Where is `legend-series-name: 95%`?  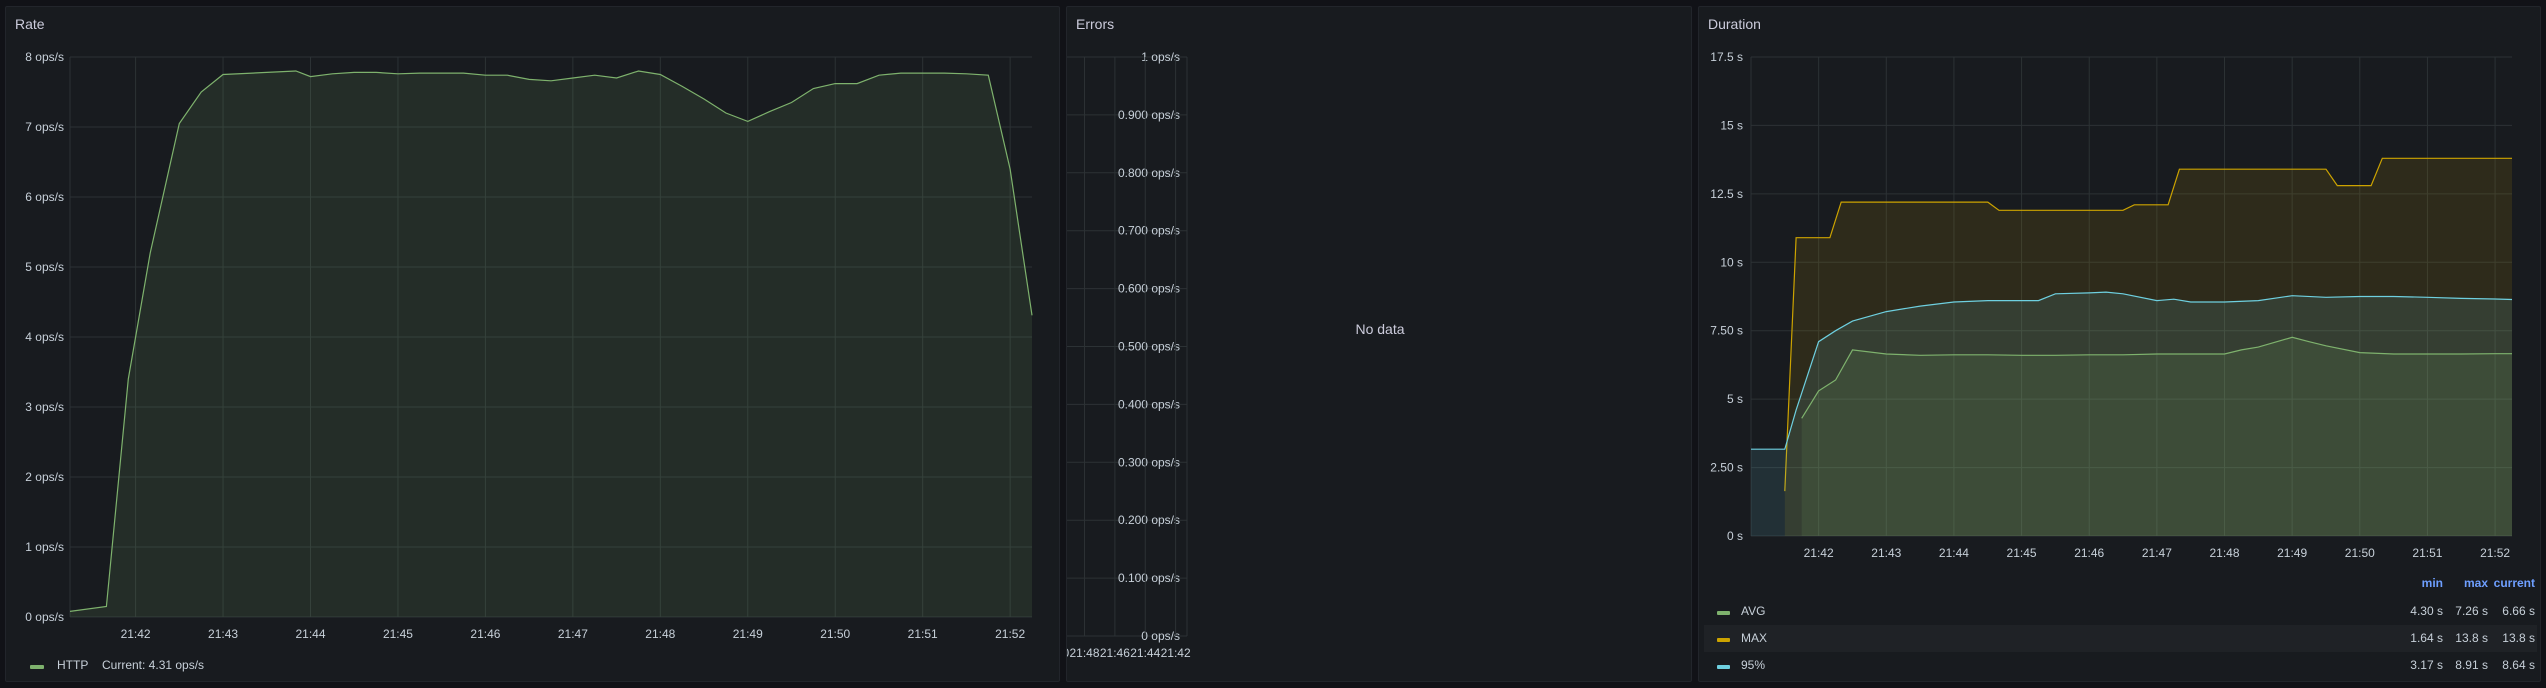
legend-series-name: 95% is located at coordinates (1753, 665).